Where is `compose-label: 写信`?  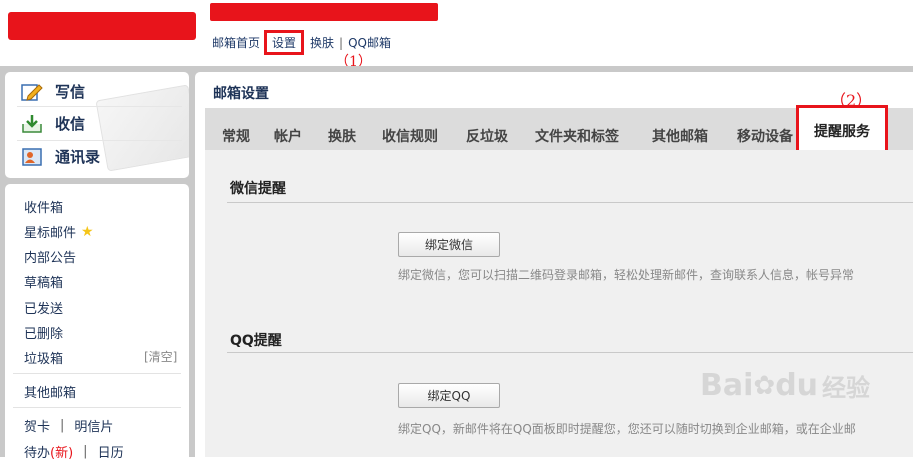 compose-label: 写信 is located at coordinates (70, 92).